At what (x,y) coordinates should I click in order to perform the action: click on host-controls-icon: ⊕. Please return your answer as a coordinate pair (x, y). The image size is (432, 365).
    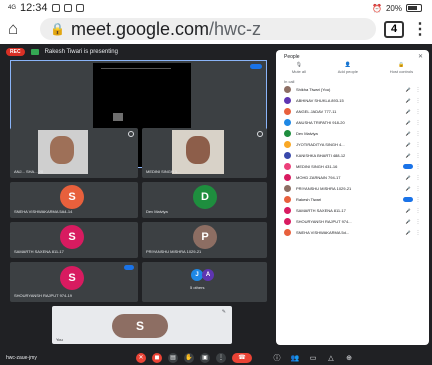
    Looking at the image, I should click on (349, 358).